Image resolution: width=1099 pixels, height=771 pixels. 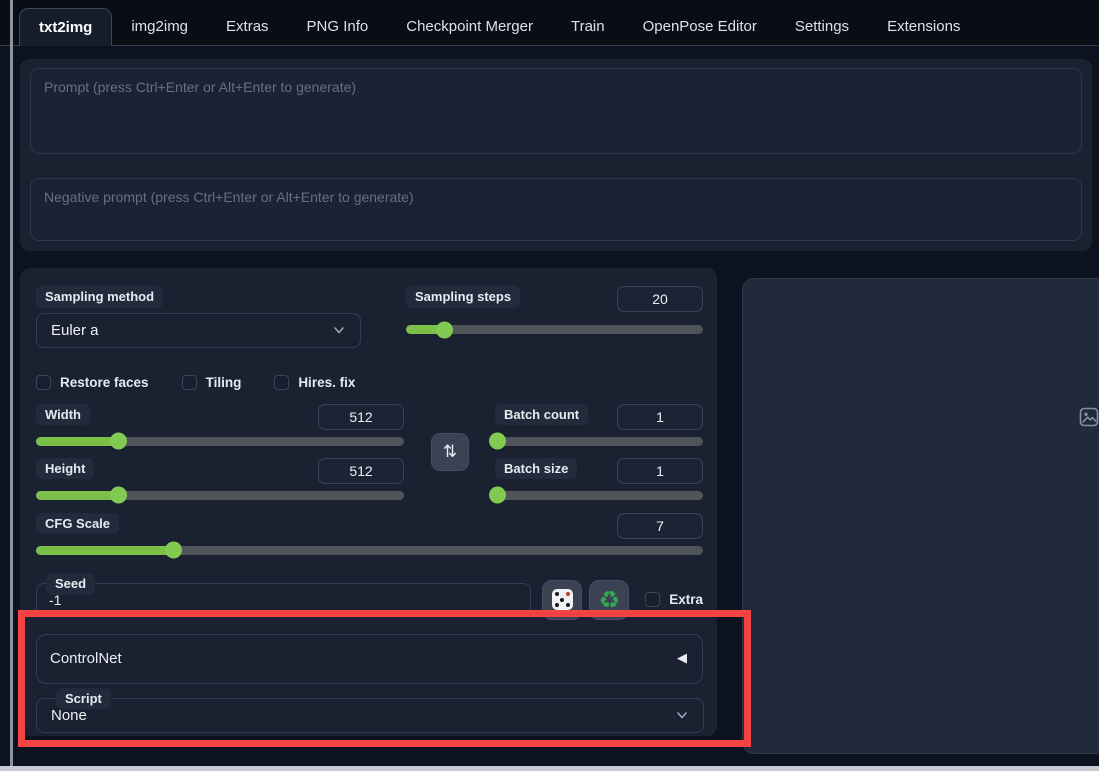 I want to click on height-slider-thumb, so click(x=119, y=495).